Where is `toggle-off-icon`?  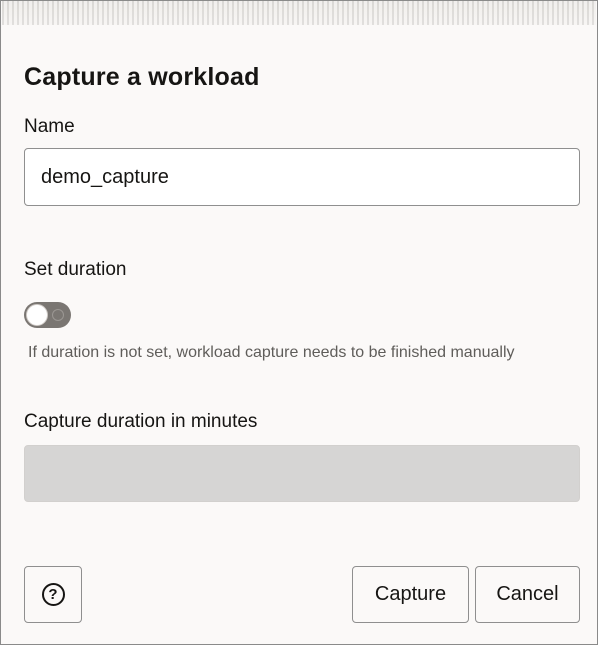
toggle-off-icon is located at coordinates (58, 315).